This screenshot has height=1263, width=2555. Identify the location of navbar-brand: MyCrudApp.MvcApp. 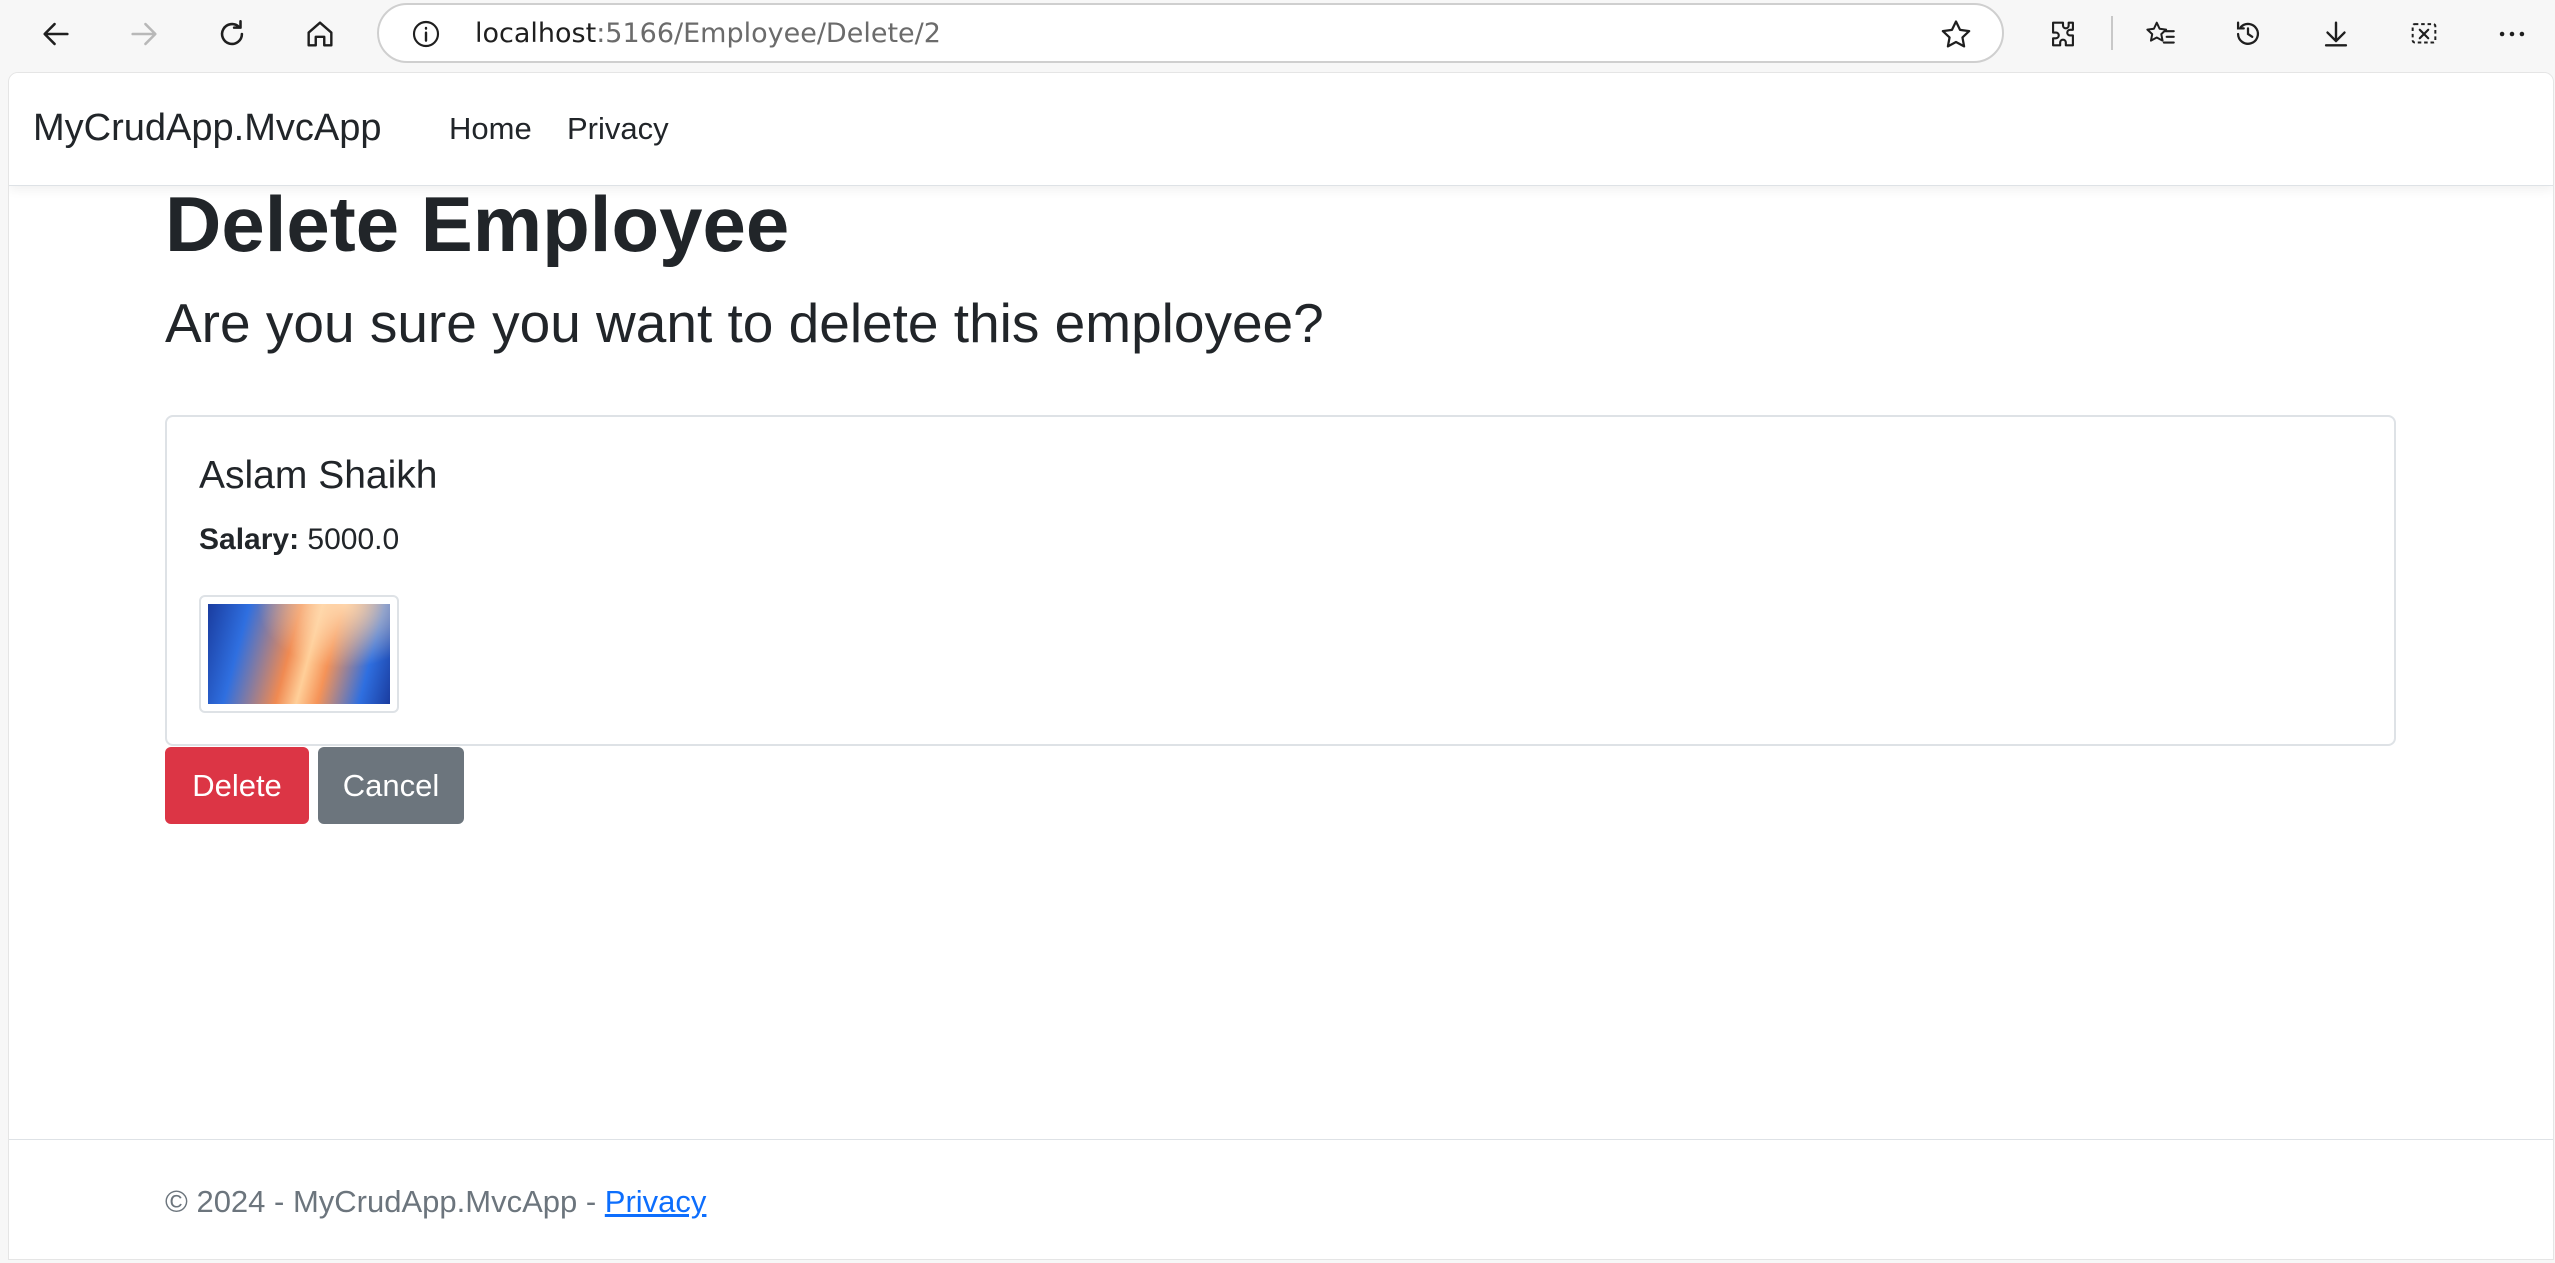
(207, 128).